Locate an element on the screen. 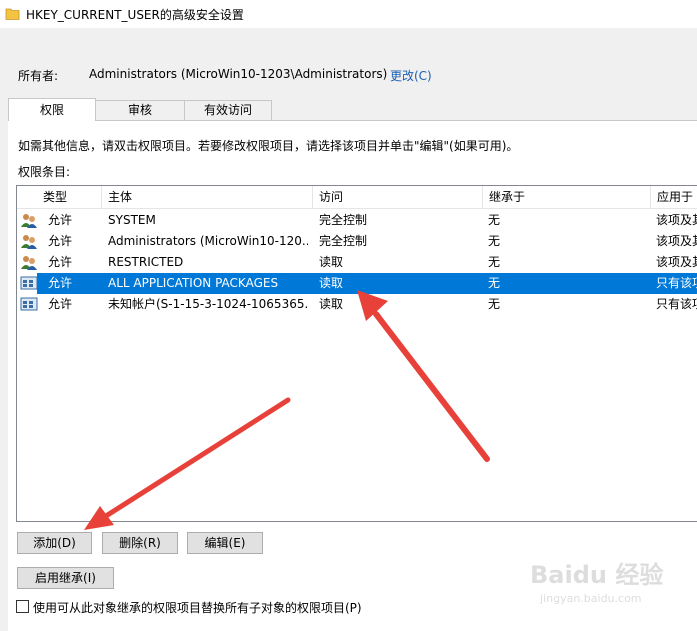  remove-button: 删除(R) is located at coordinates (140, 543).